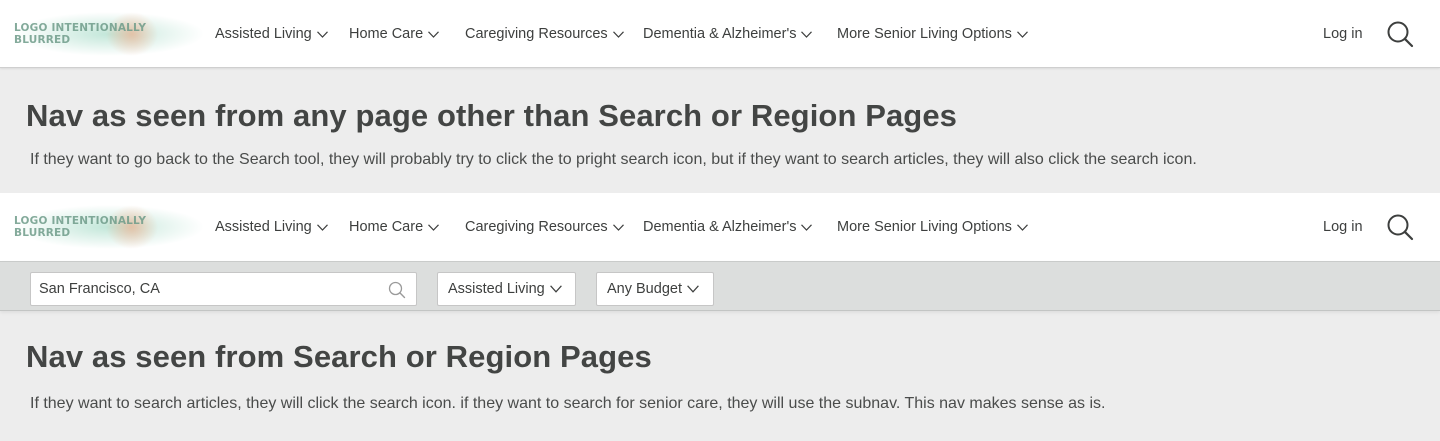  What do you see at coordinates (223, 289) in the screenshot?
I see `location-search-input: San Francisco, CA` at bounding box center [223, 289].